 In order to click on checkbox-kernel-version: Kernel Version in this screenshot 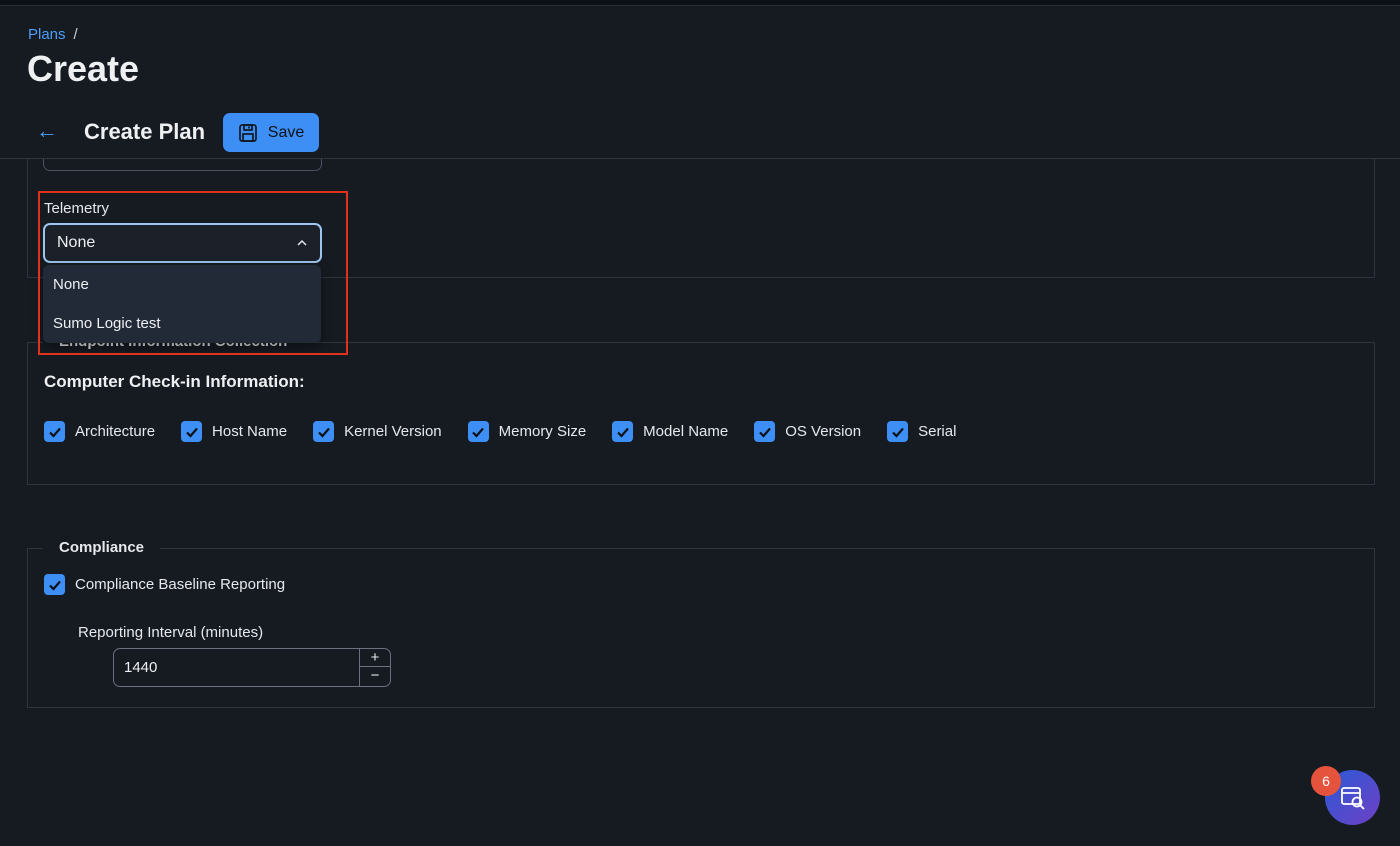, I will do `click(377, 431)`.